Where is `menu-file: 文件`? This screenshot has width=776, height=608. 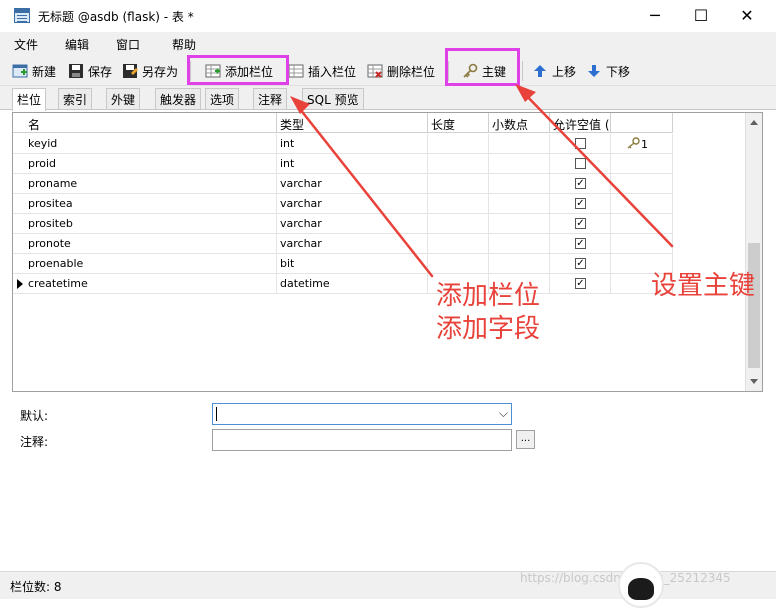
menu-file: 文件 is located at coordinates (26, 44).